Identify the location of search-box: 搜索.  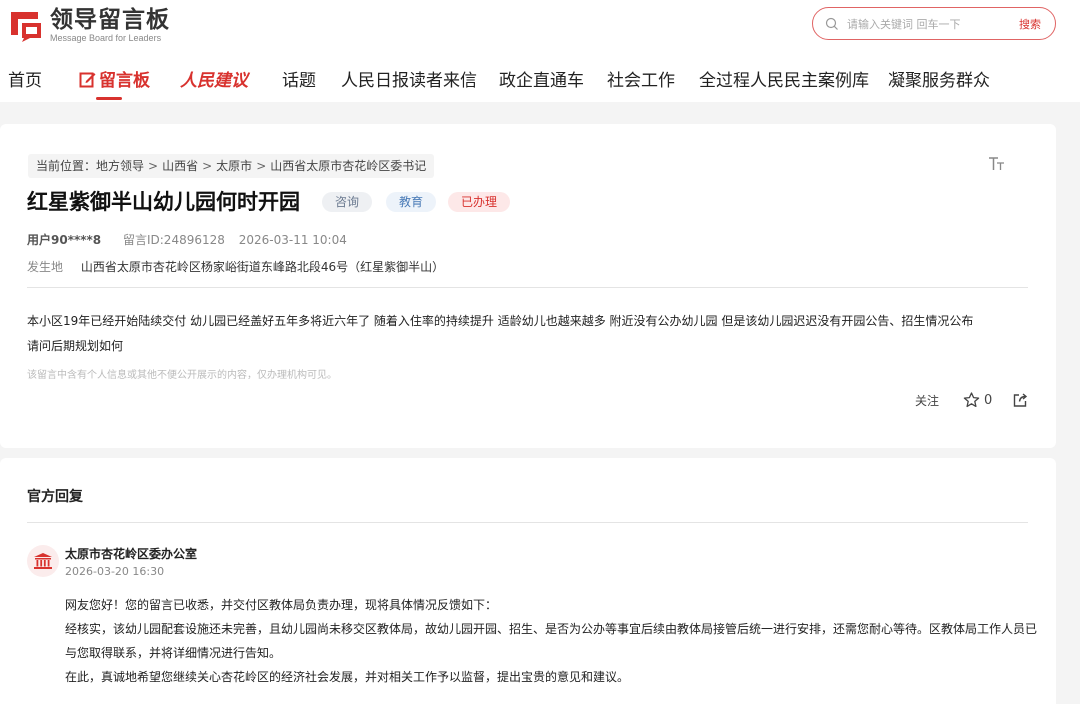
(934, 23).